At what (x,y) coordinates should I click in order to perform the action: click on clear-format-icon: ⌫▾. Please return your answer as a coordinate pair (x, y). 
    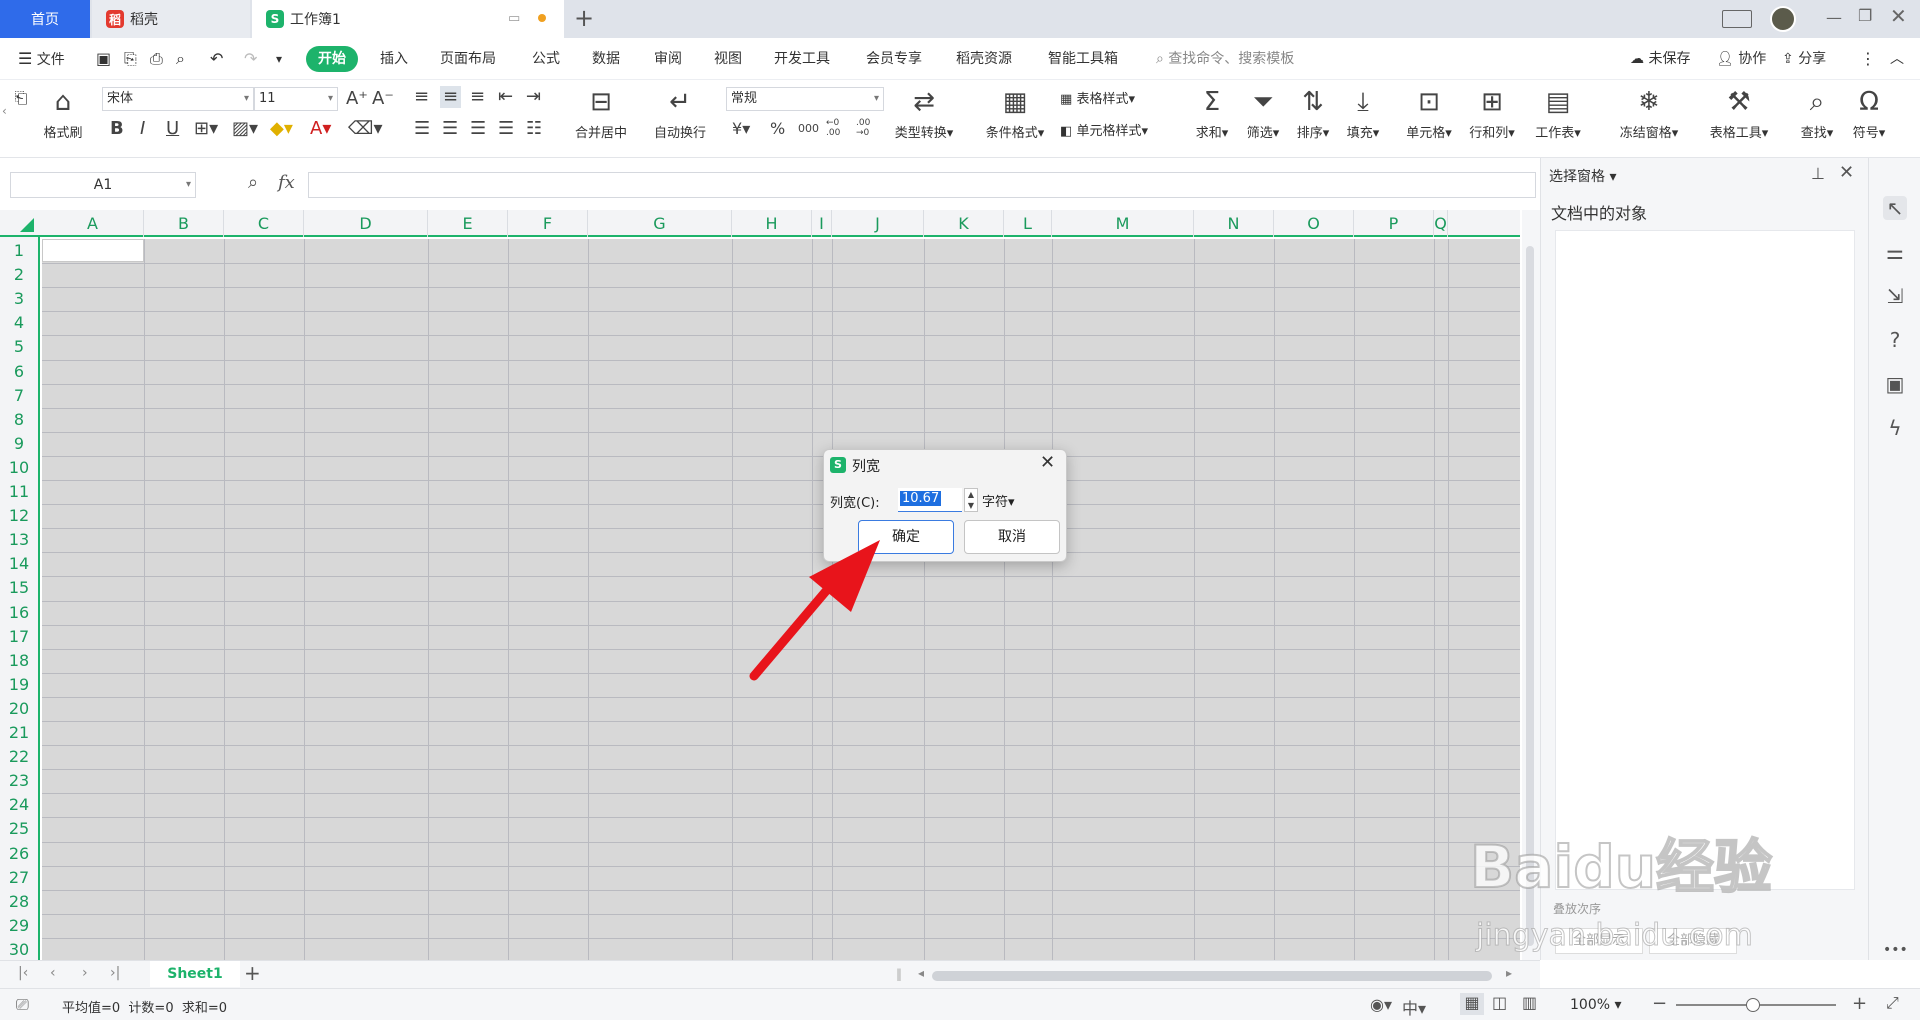
    Looking at the image, I should click on (365, 129).